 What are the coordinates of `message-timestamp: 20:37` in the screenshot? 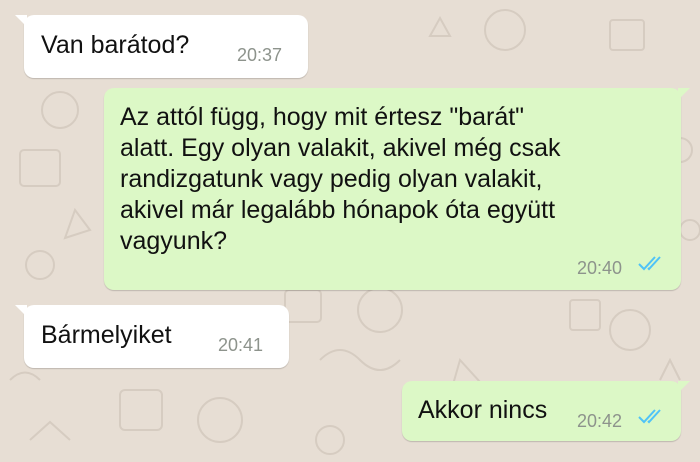 It's located at (260, 55).